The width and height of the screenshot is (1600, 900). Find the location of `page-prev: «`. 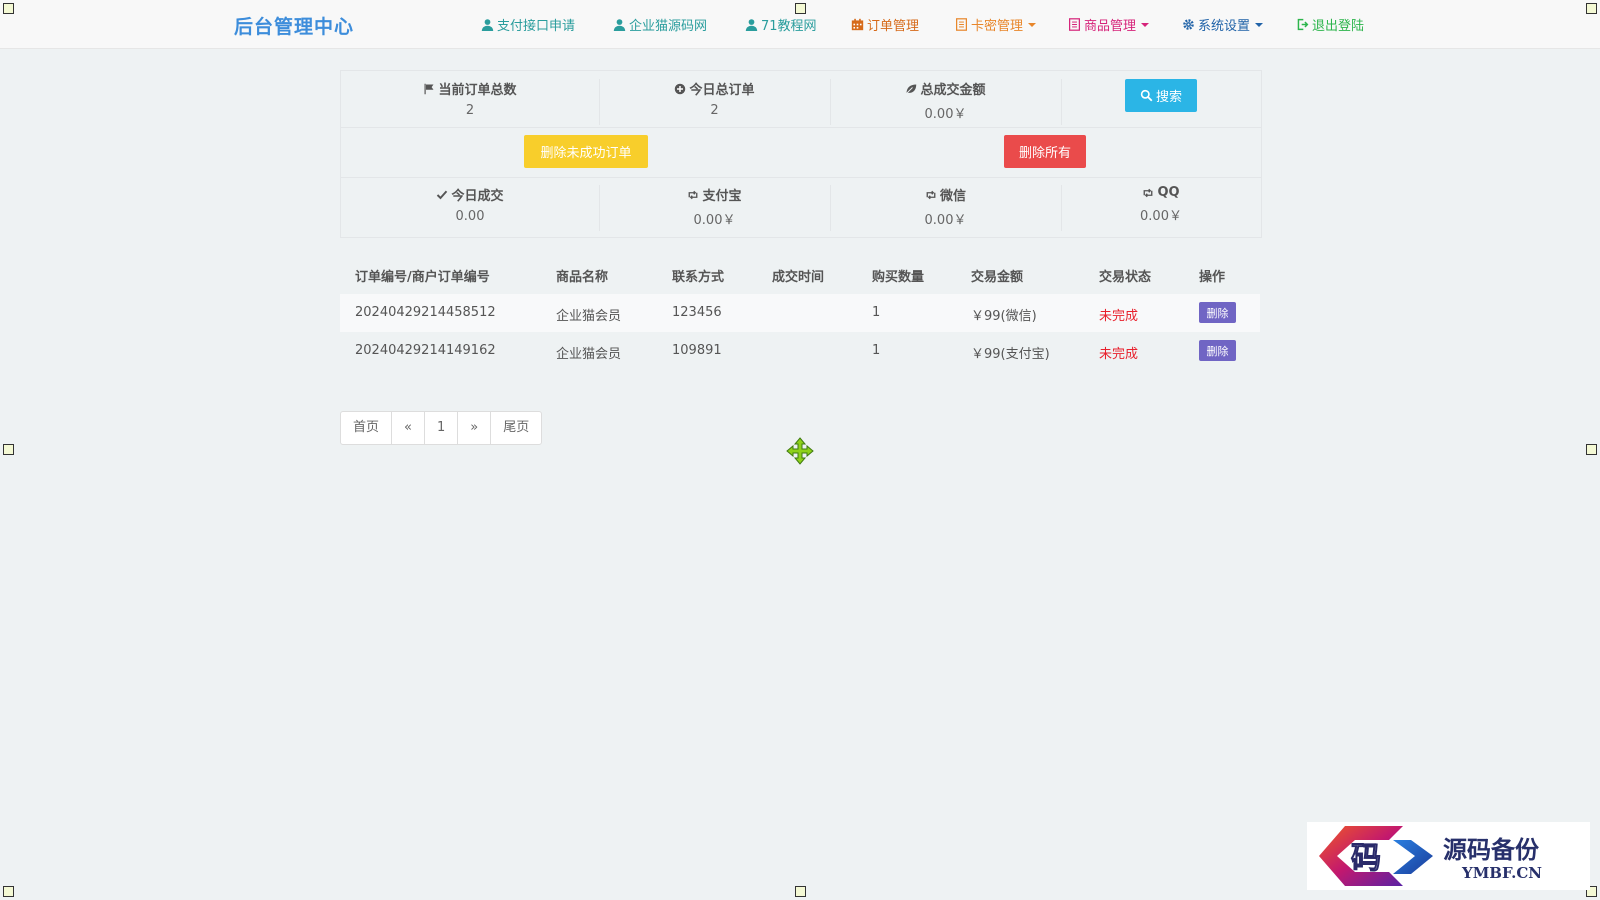

page-prev: « is located at coordinates (408, 428).